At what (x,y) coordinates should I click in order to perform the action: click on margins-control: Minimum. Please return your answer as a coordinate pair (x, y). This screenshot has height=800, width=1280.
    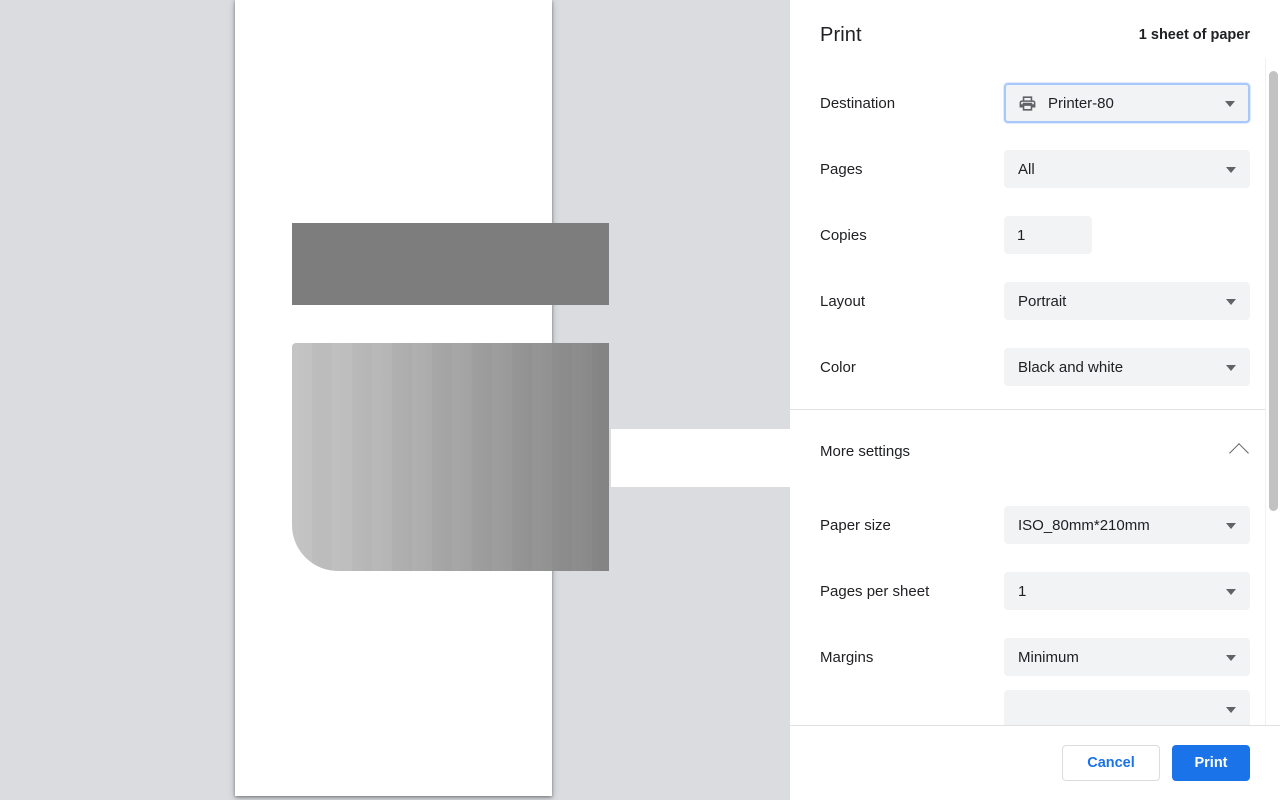
    Looking at the image, I should click on (1127, 657).